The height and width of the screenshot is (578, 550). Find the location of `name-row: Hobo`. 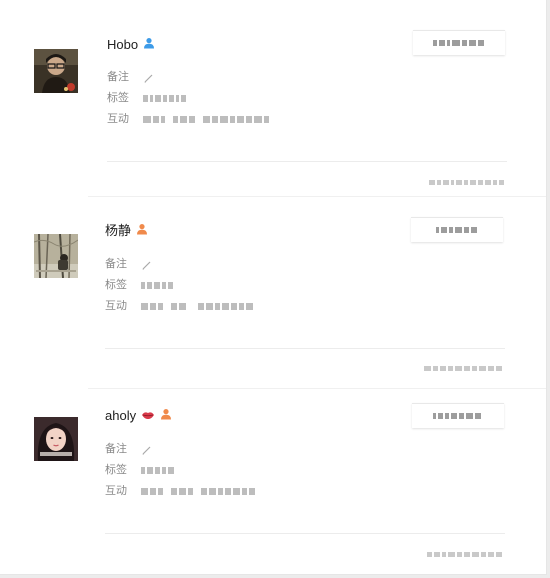

name-row: Hobo is located at coordinates (131, 45).